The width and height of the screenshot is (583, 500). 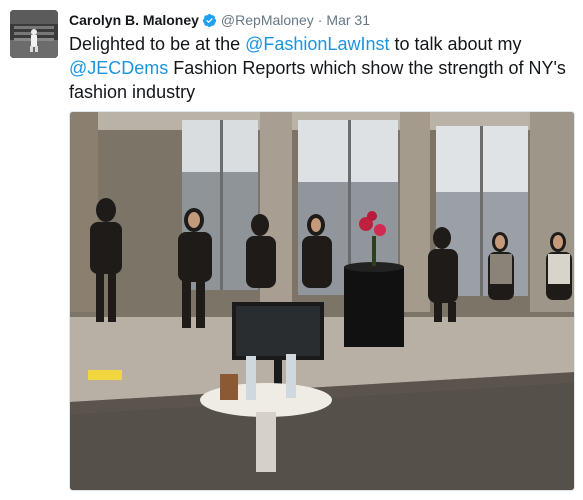 What do you see at coordinates (348, 20) in the screenshot?
I see `tweet-timestamp: Mar 31` at bounding box center [348, 20].